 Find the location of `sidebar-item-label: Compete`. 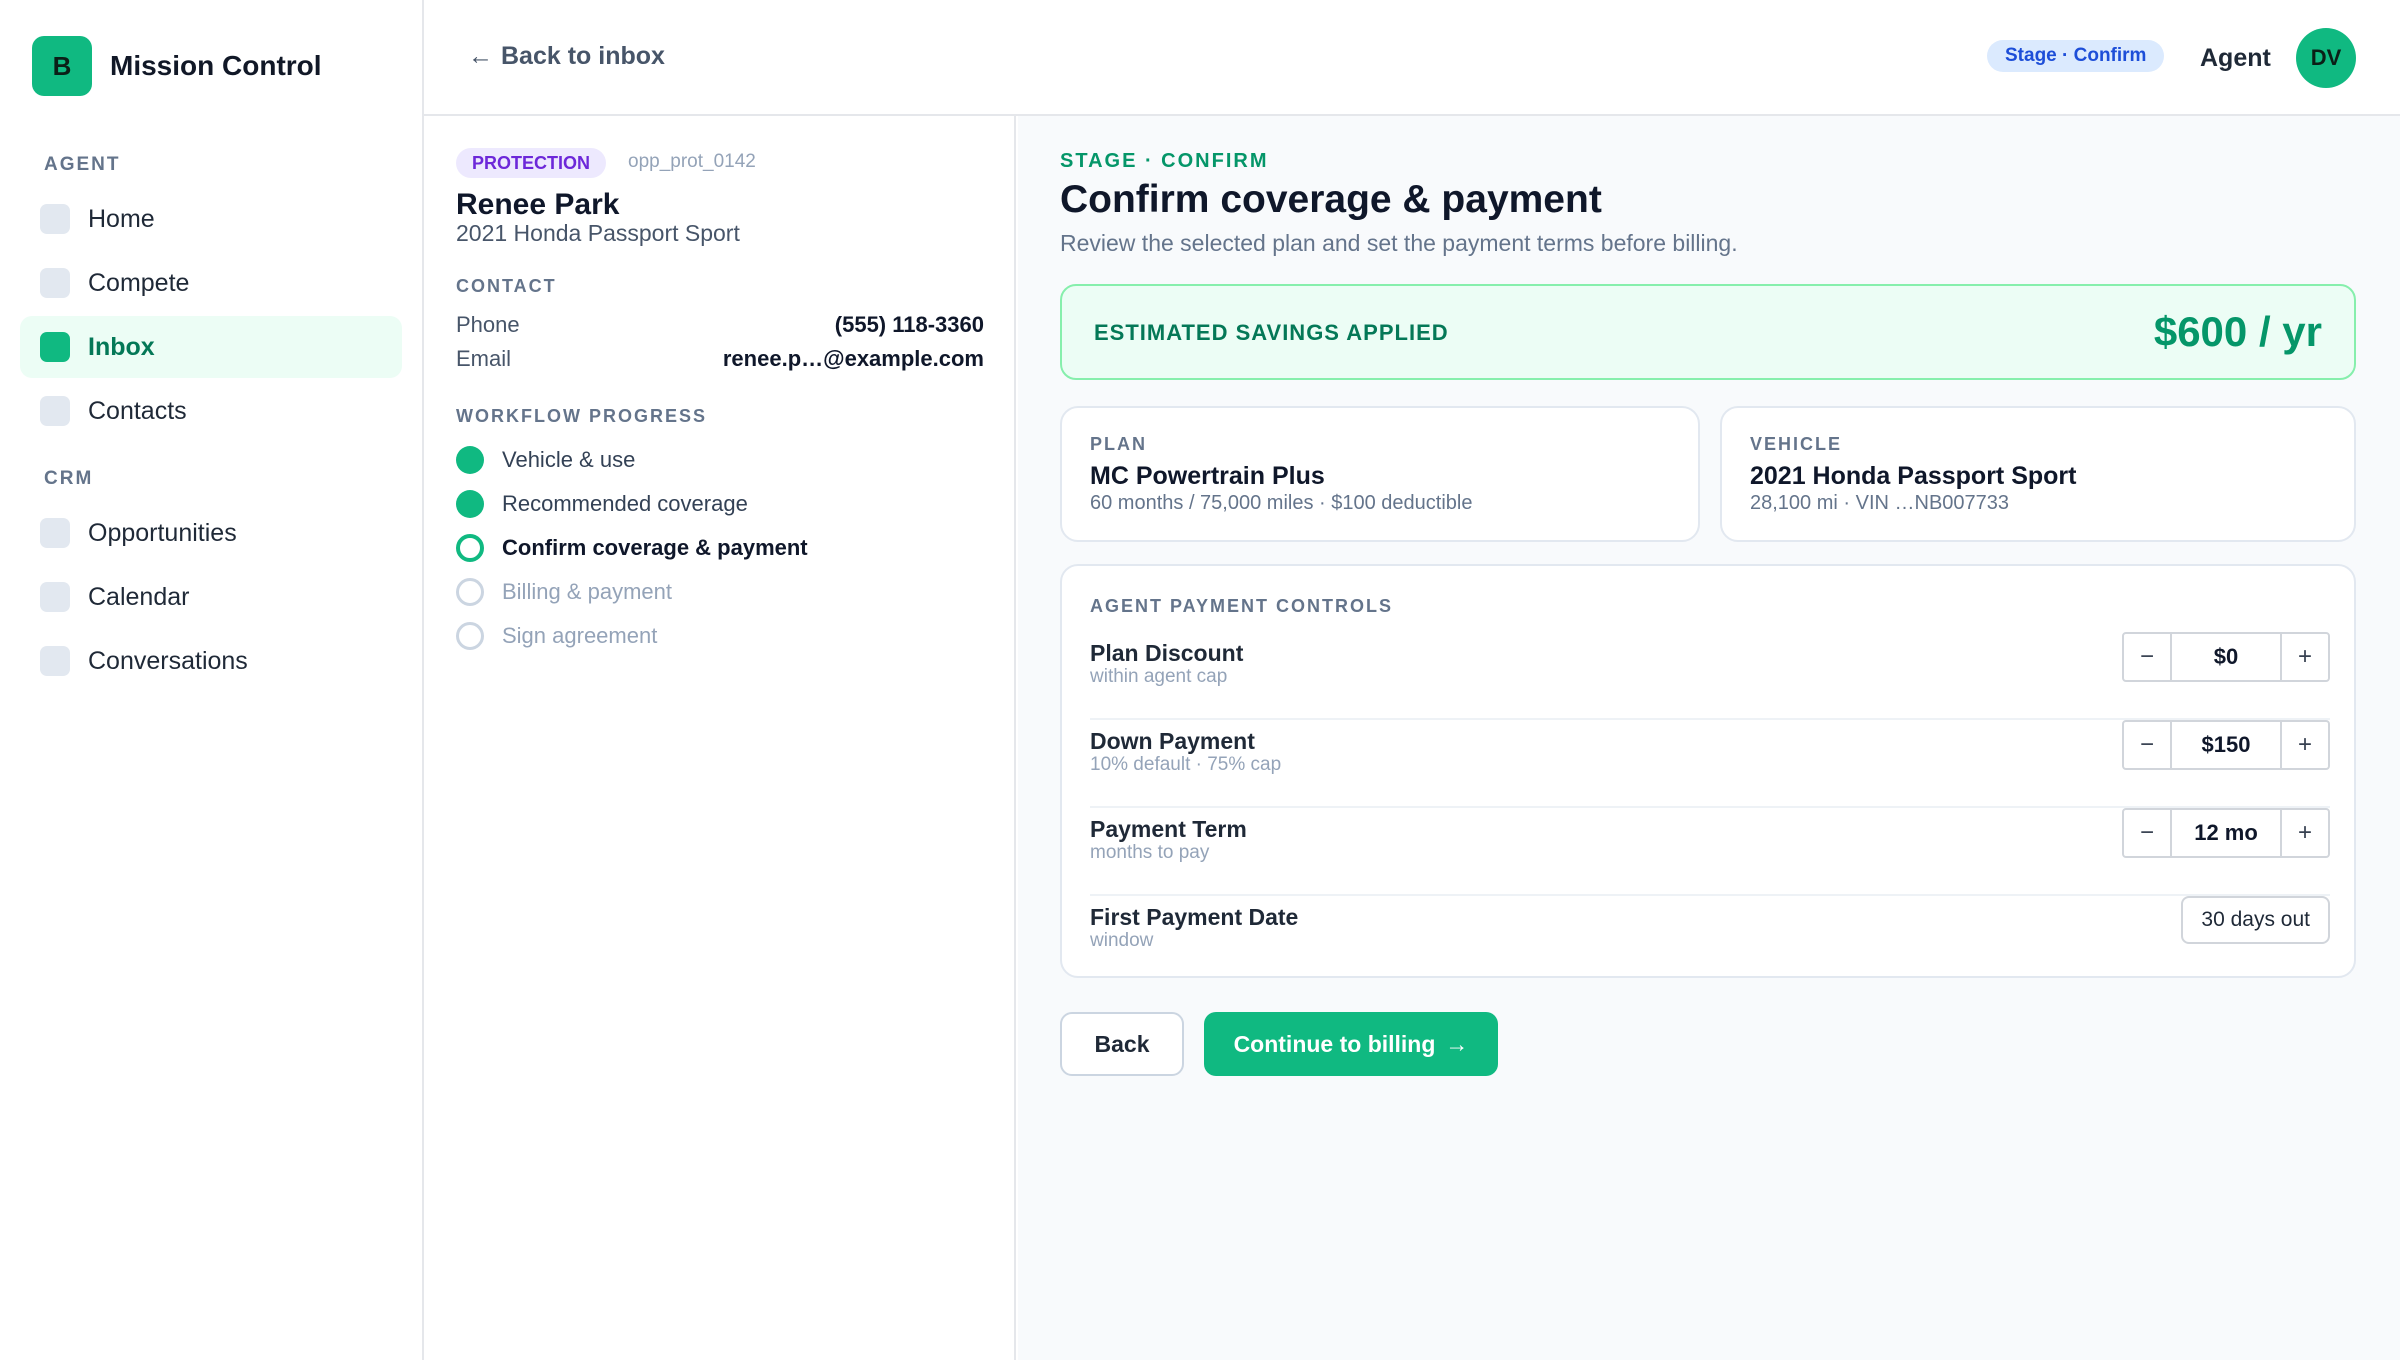

sidebar-item-label: Compete is located at coordinates (139, 282).